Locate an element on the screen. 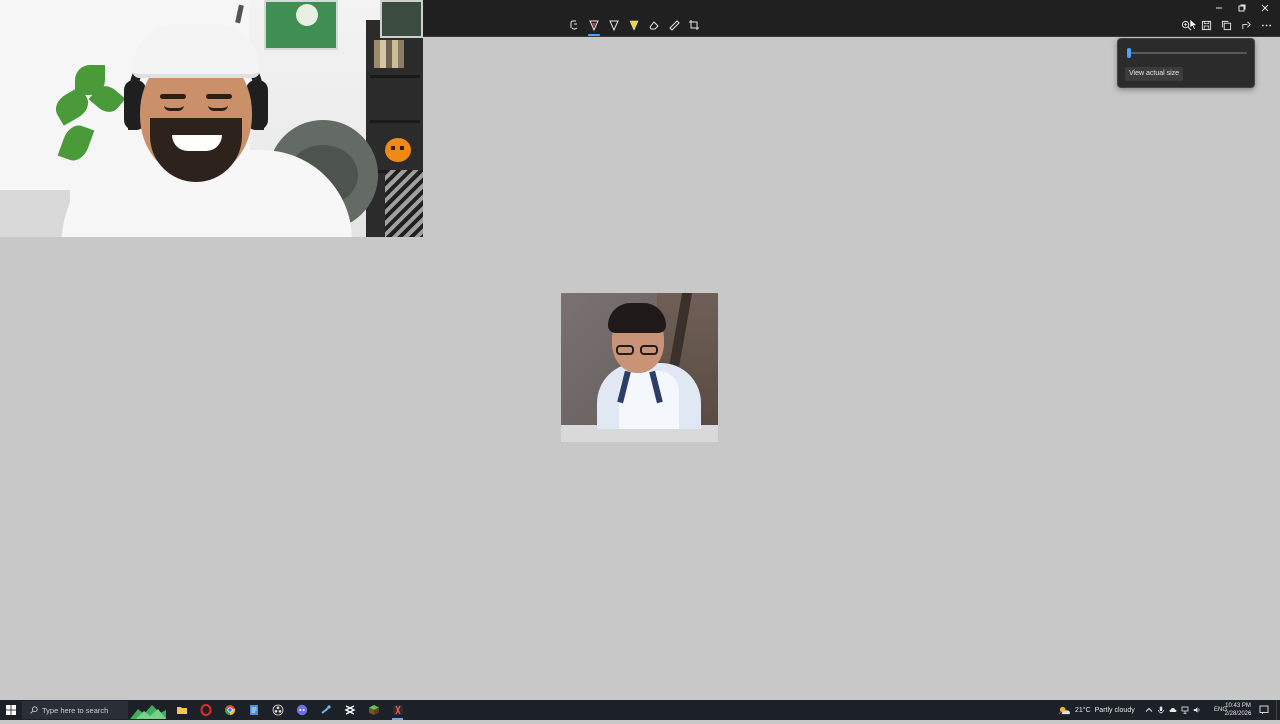 The height and width of the screenshot is (724, 1280). highlighter-button is located at coordinates (634, 25).